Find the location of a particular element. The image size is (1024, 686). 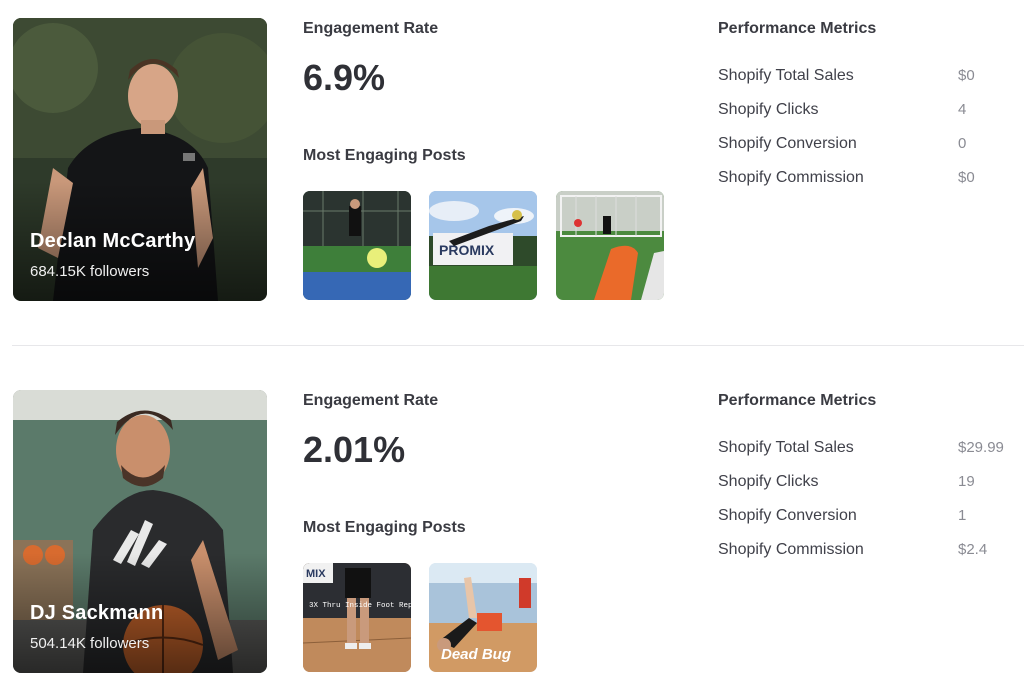

influencer-name: DJ Sackmann is located at coordinates (97, 613).